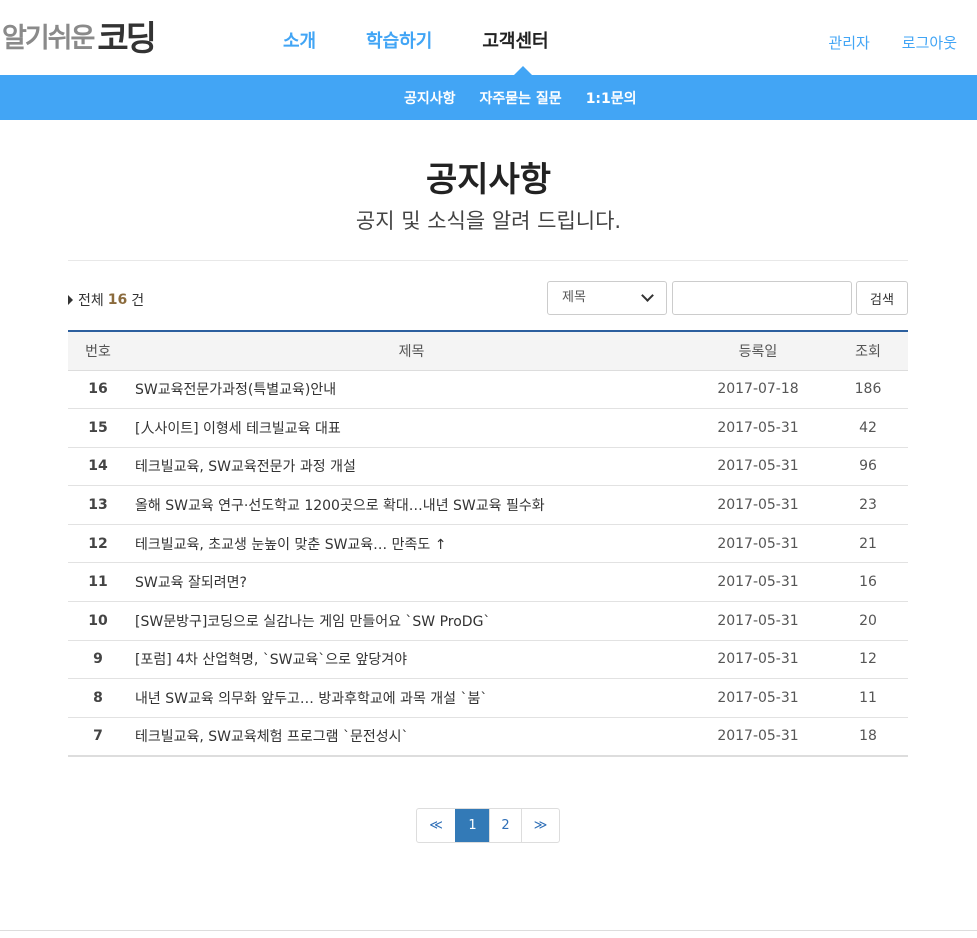  What do you see at coordinates (98, 505) in the screenshot?
I see `row-number: 13` at bounding box center [98, 505].